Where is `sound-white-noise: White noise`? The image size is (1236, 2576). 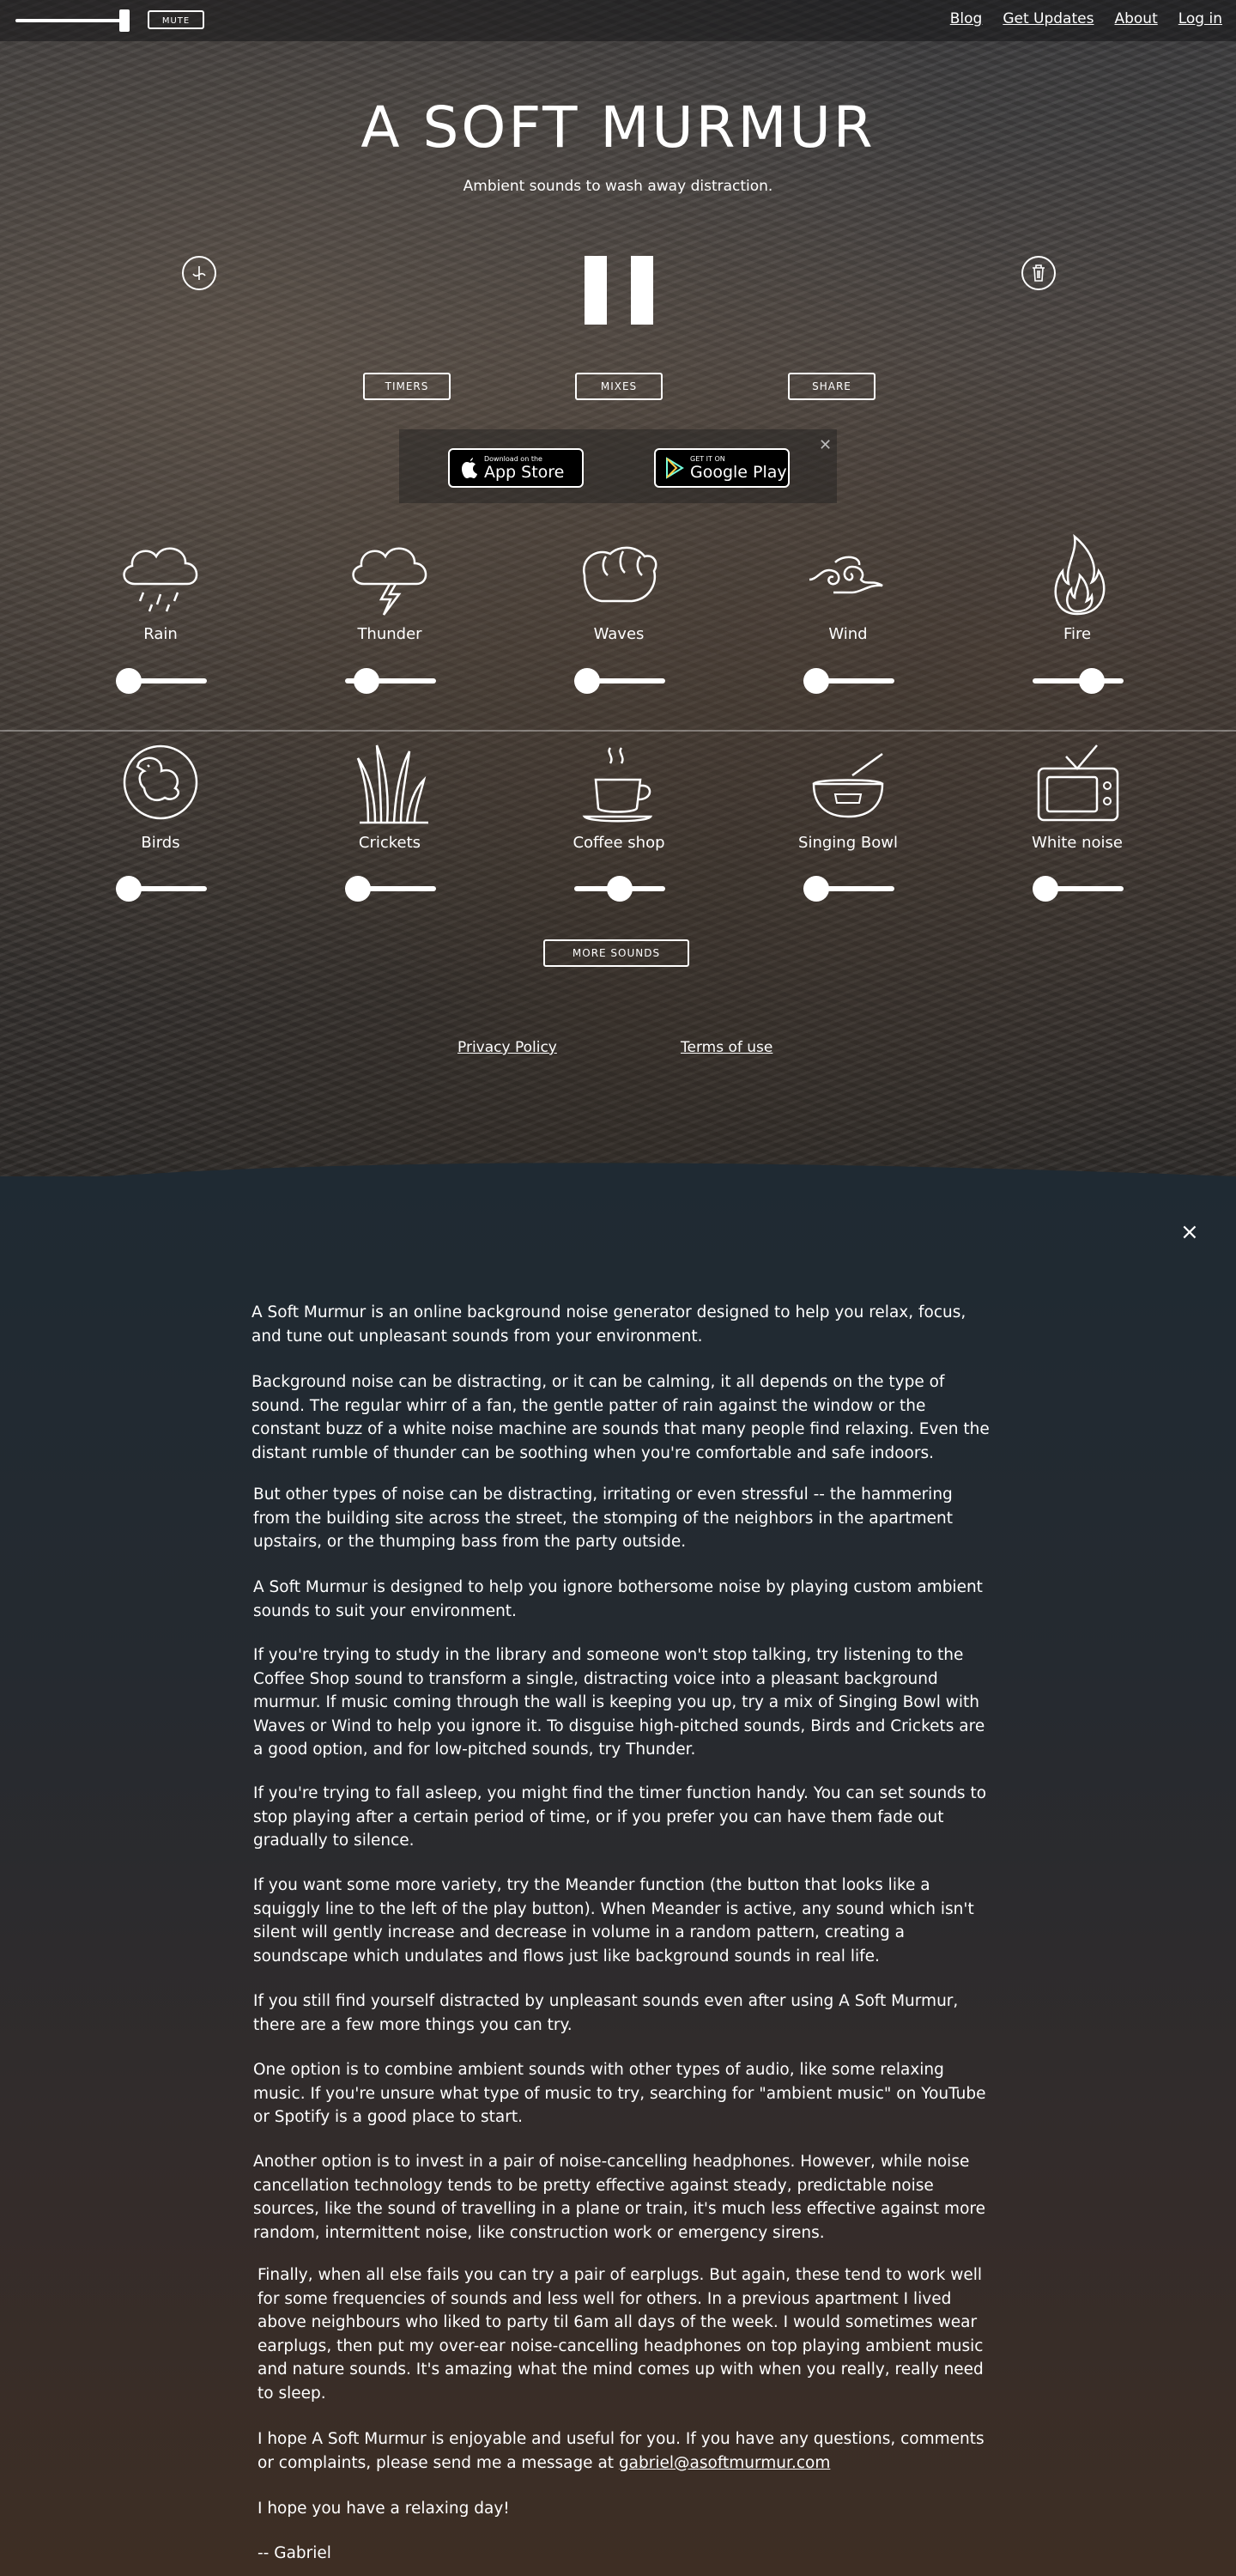
sound-white-noise: White noise is located at coordinates (1077, 797).